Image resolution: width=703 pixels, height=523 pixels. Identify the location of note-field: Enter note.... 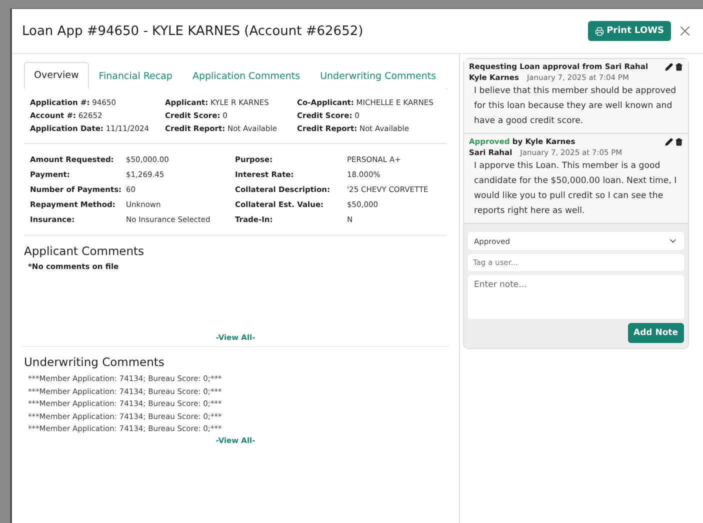
(576, 297).